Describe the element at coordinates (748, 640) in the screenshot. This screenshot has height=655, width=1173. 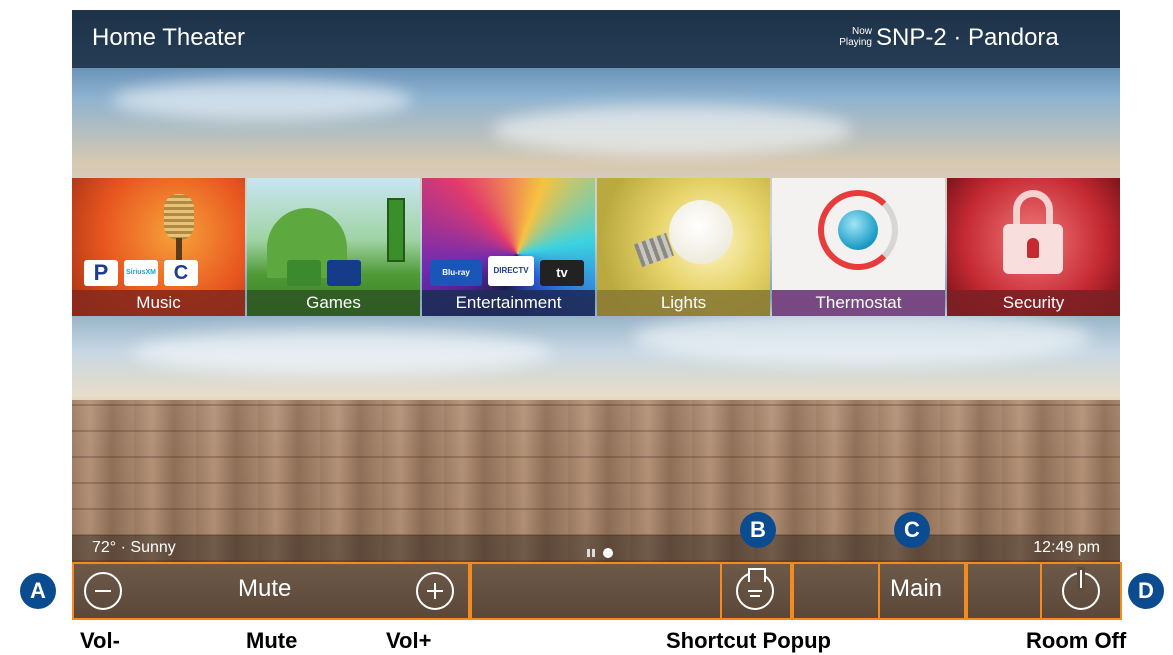
I see `caption-shortcut-popup: Shortcut Popup` at that location.